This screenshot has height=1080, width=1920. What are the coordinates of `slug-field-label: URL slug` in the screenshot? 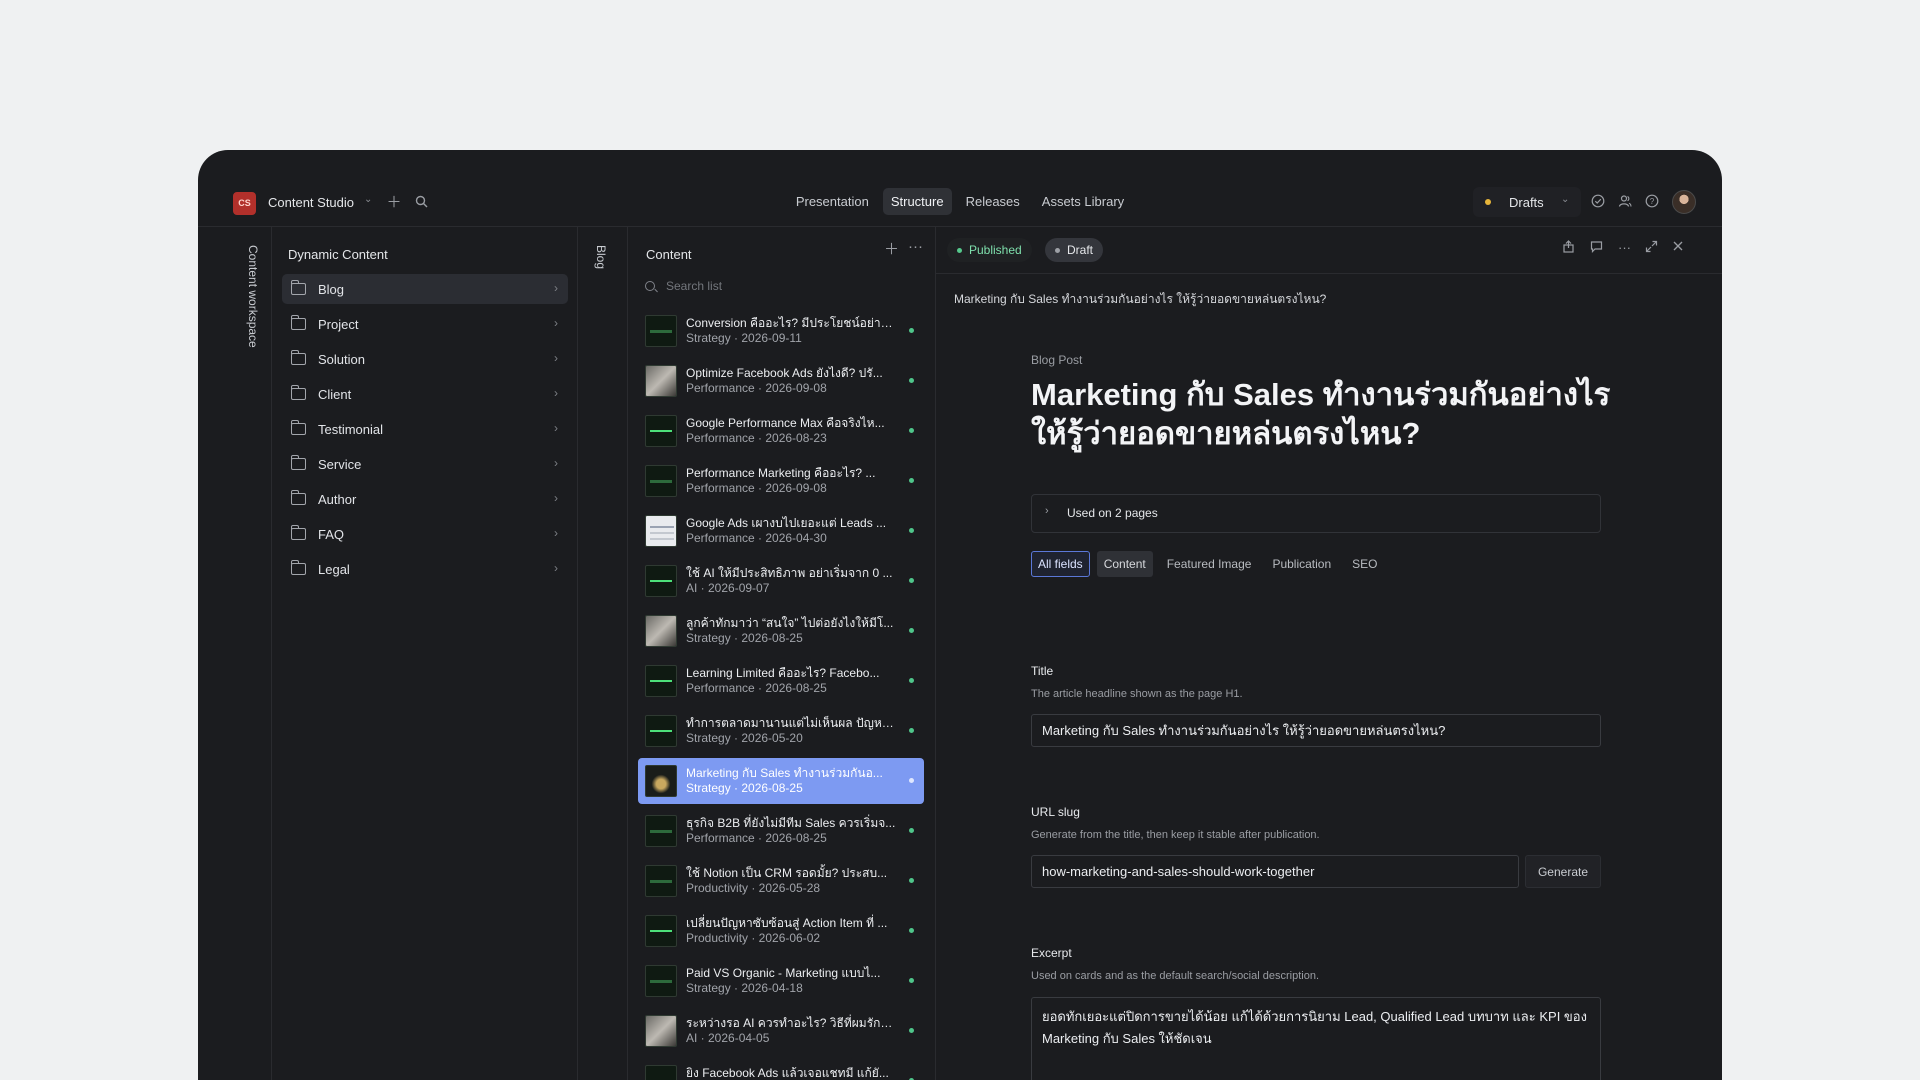 It's located at (1055, 812).